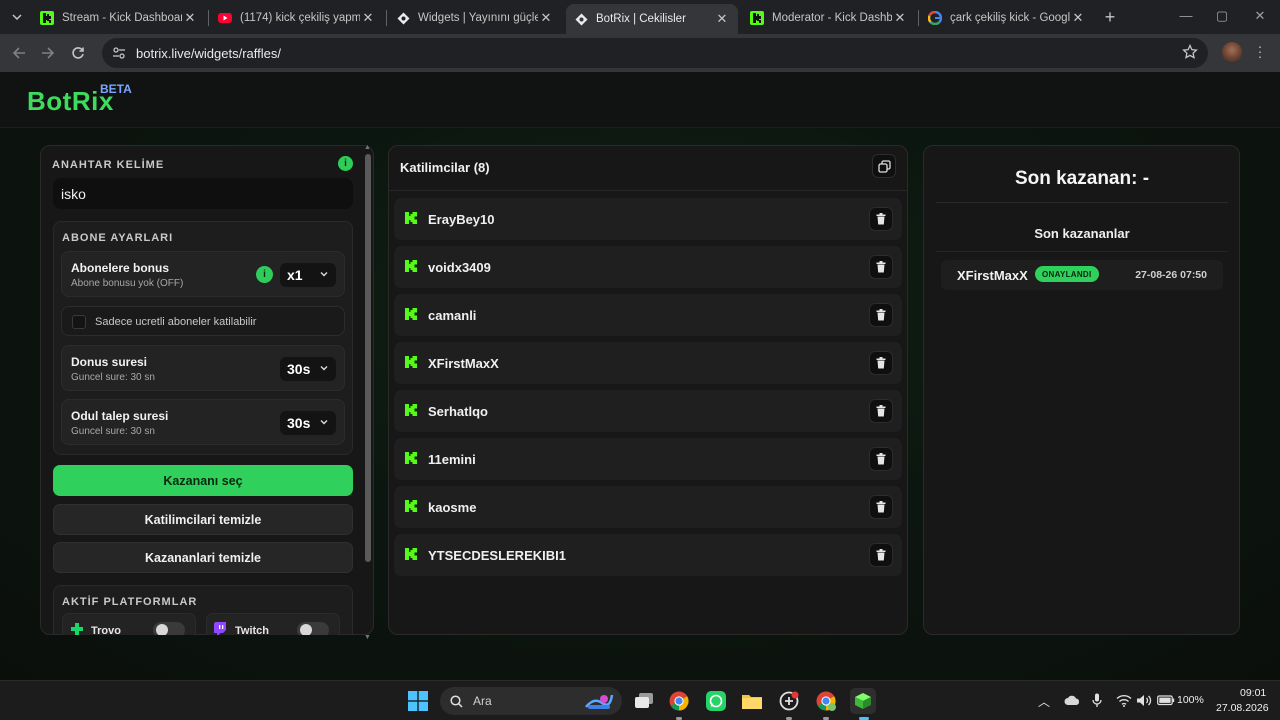 This screenshot has height=720, width=1280. What do you see at coordinates (203, 557) in the screenshot?
I see `clear-winners-button: Kazananlari temizle` at bounding box center [203, 557].